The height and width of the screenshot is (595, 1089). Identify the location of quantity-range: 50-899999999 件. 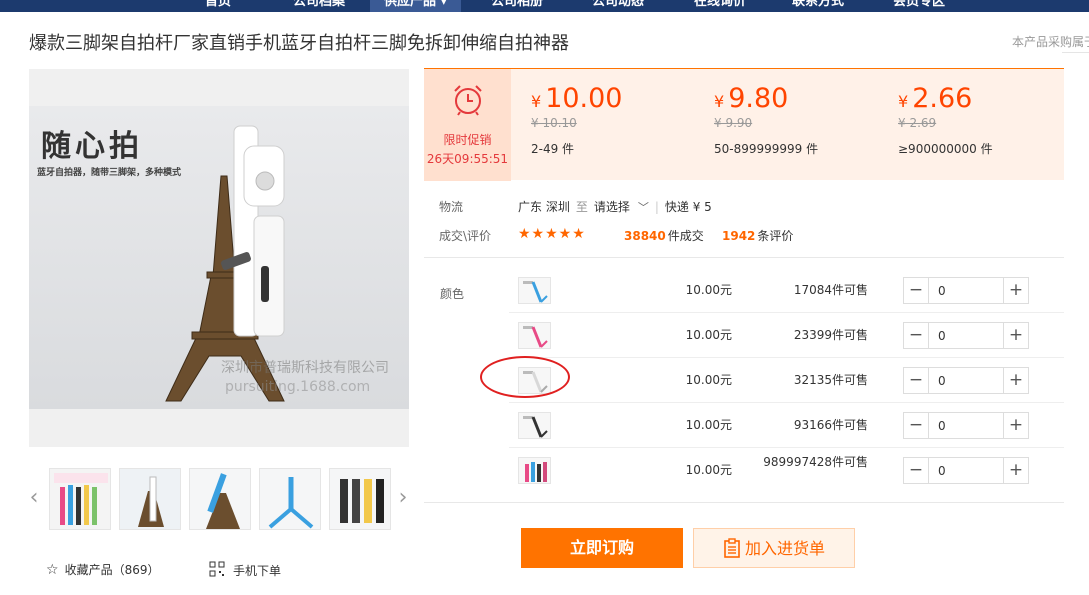
(766, 149).